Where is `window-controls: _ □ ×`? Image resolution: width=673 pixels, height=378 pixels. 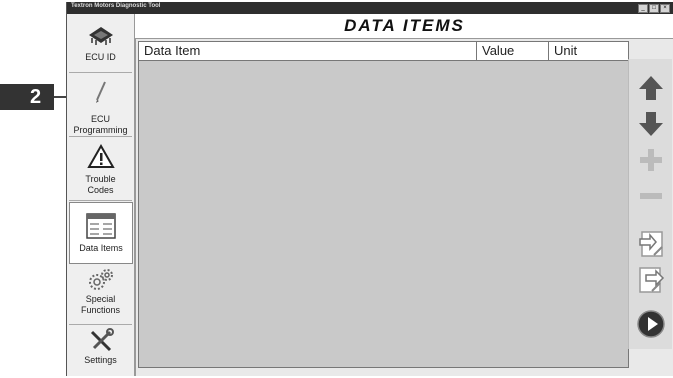
window-controls: _ □ × is located at coordinates (654, 8).